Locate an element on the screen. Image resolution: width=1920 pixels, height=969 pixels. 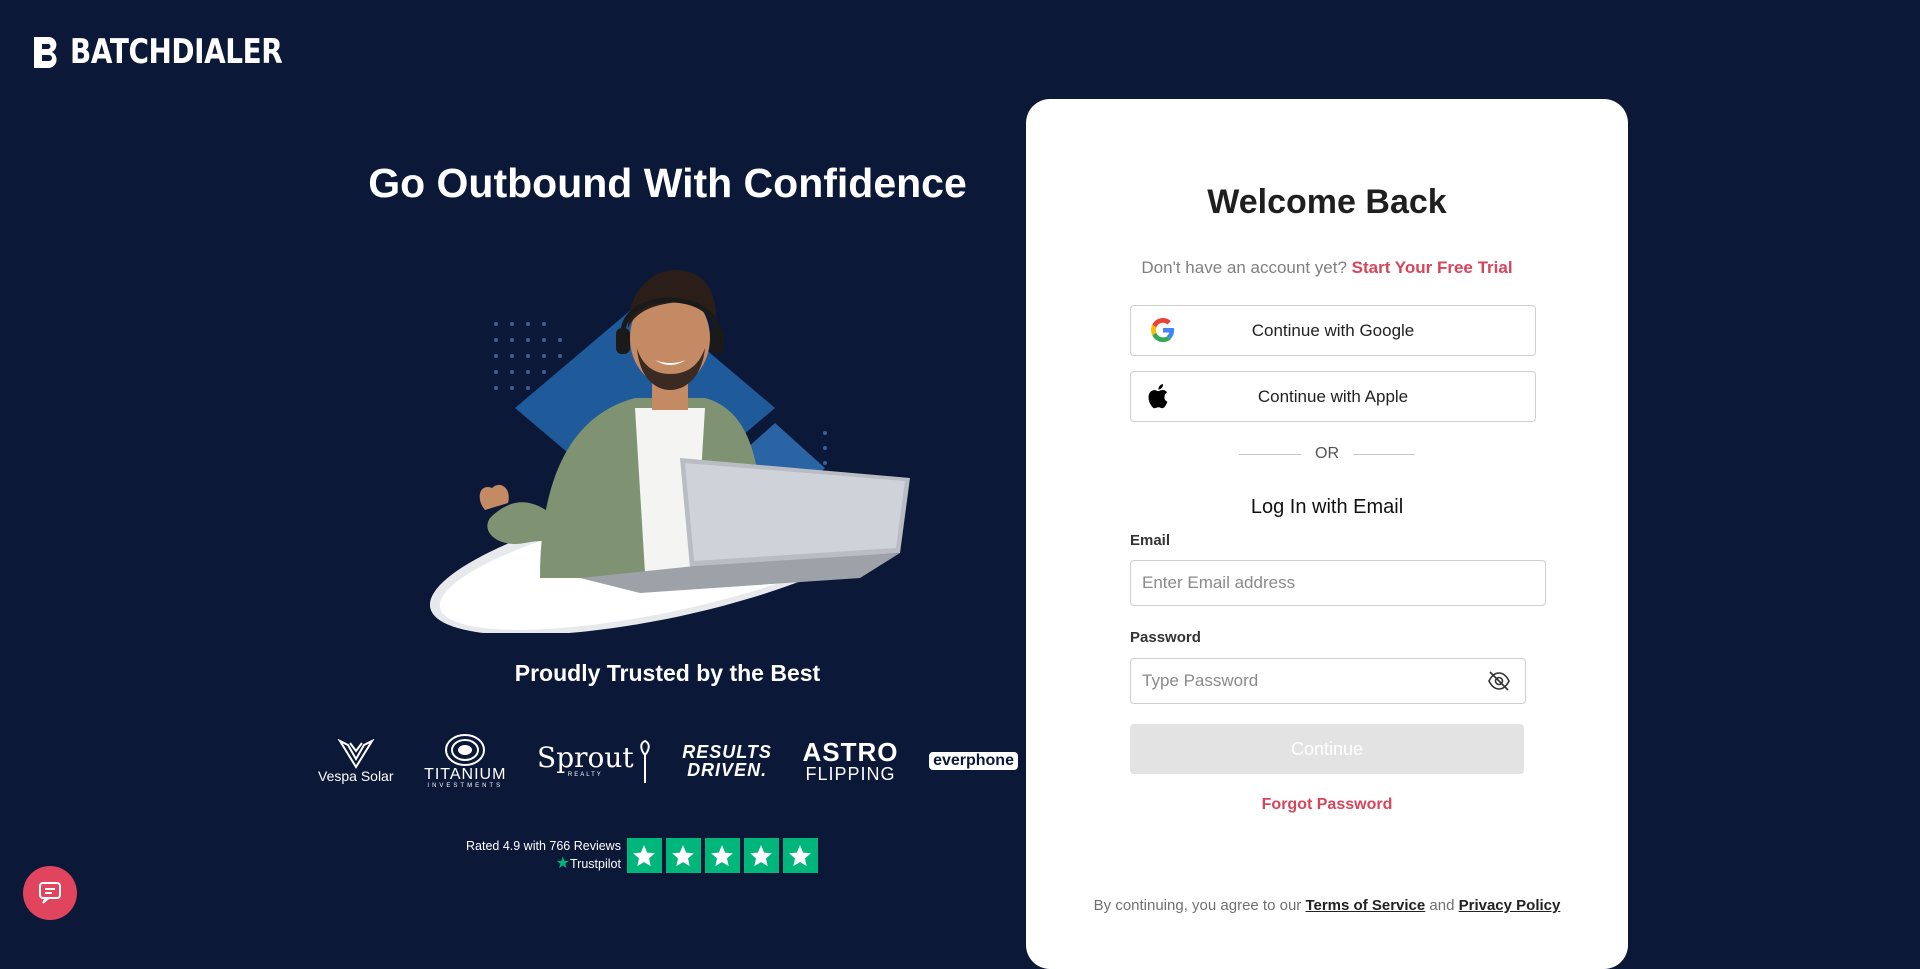
trusted-title: Proudly Trusted by the Best is located at coordinates (667, 673).